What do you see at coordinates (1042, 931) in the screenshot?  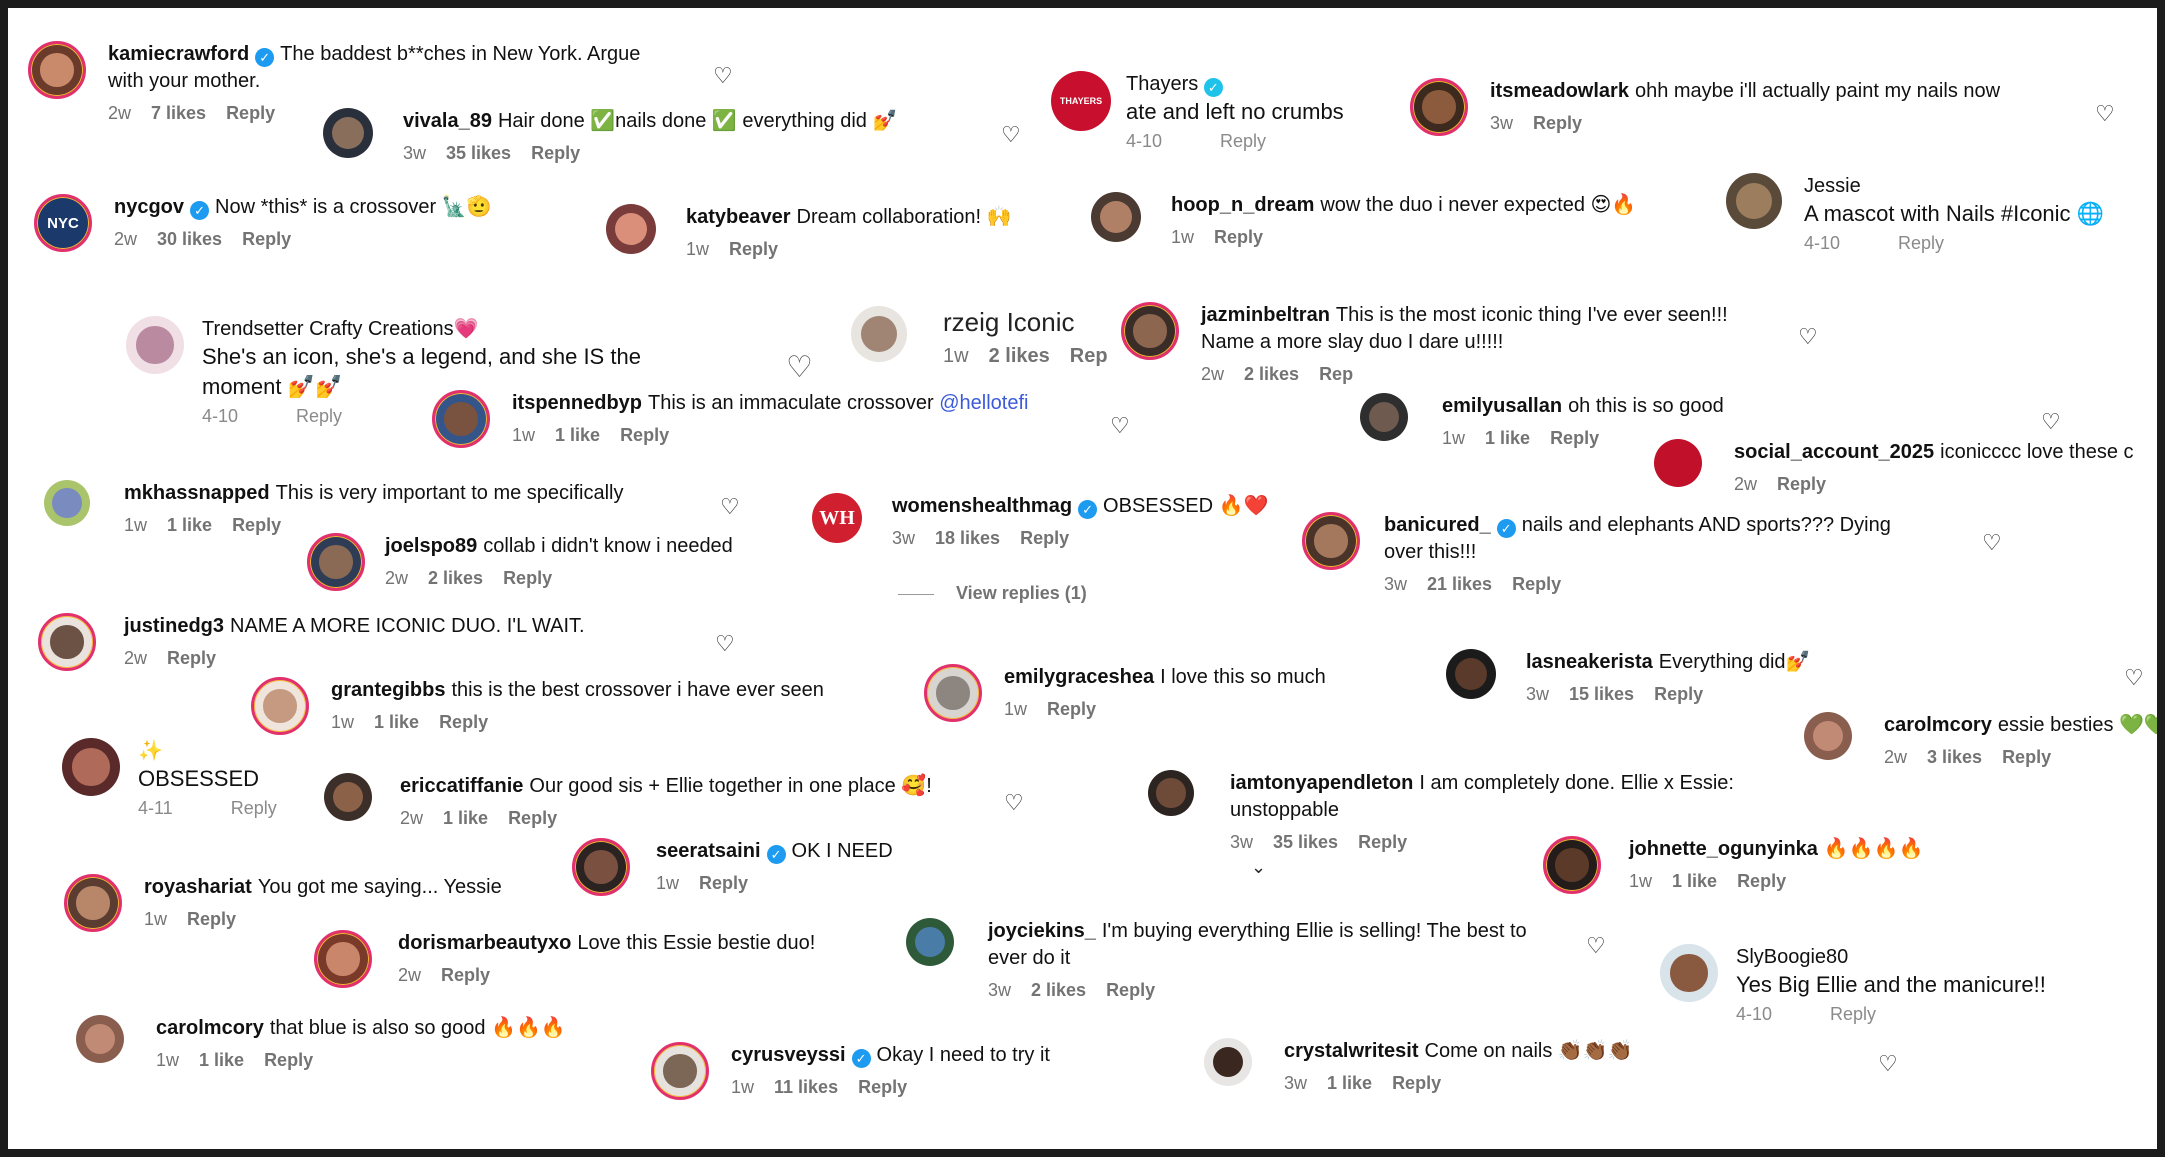 I see `username: joyciekins_` at bounding box center [1042, 931].